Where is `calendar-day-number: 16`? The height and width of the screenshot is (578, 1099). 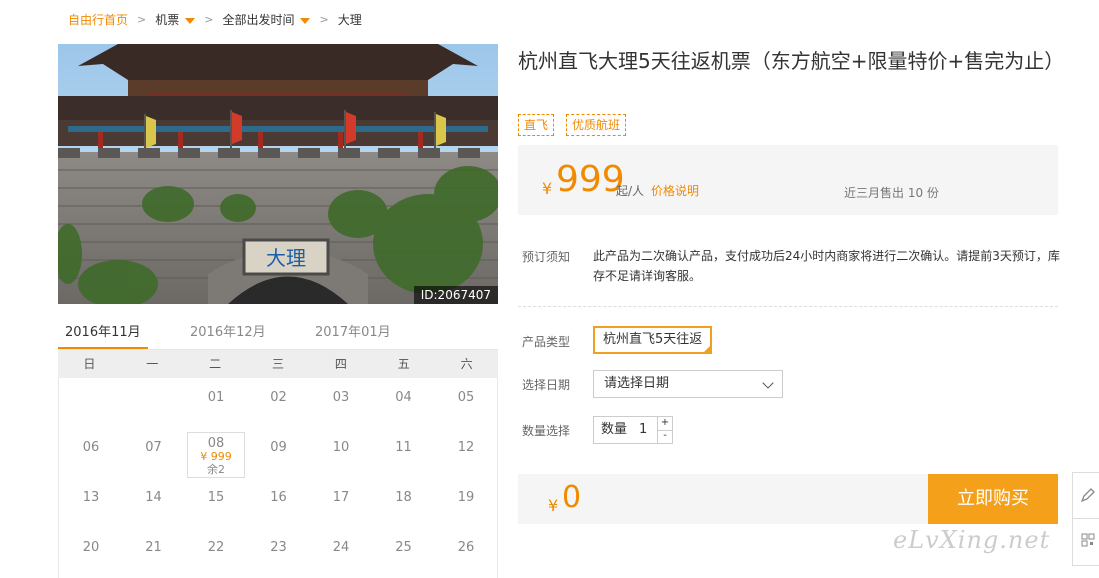
calendar-day-number: 16 is located at coordinates (278, 497).